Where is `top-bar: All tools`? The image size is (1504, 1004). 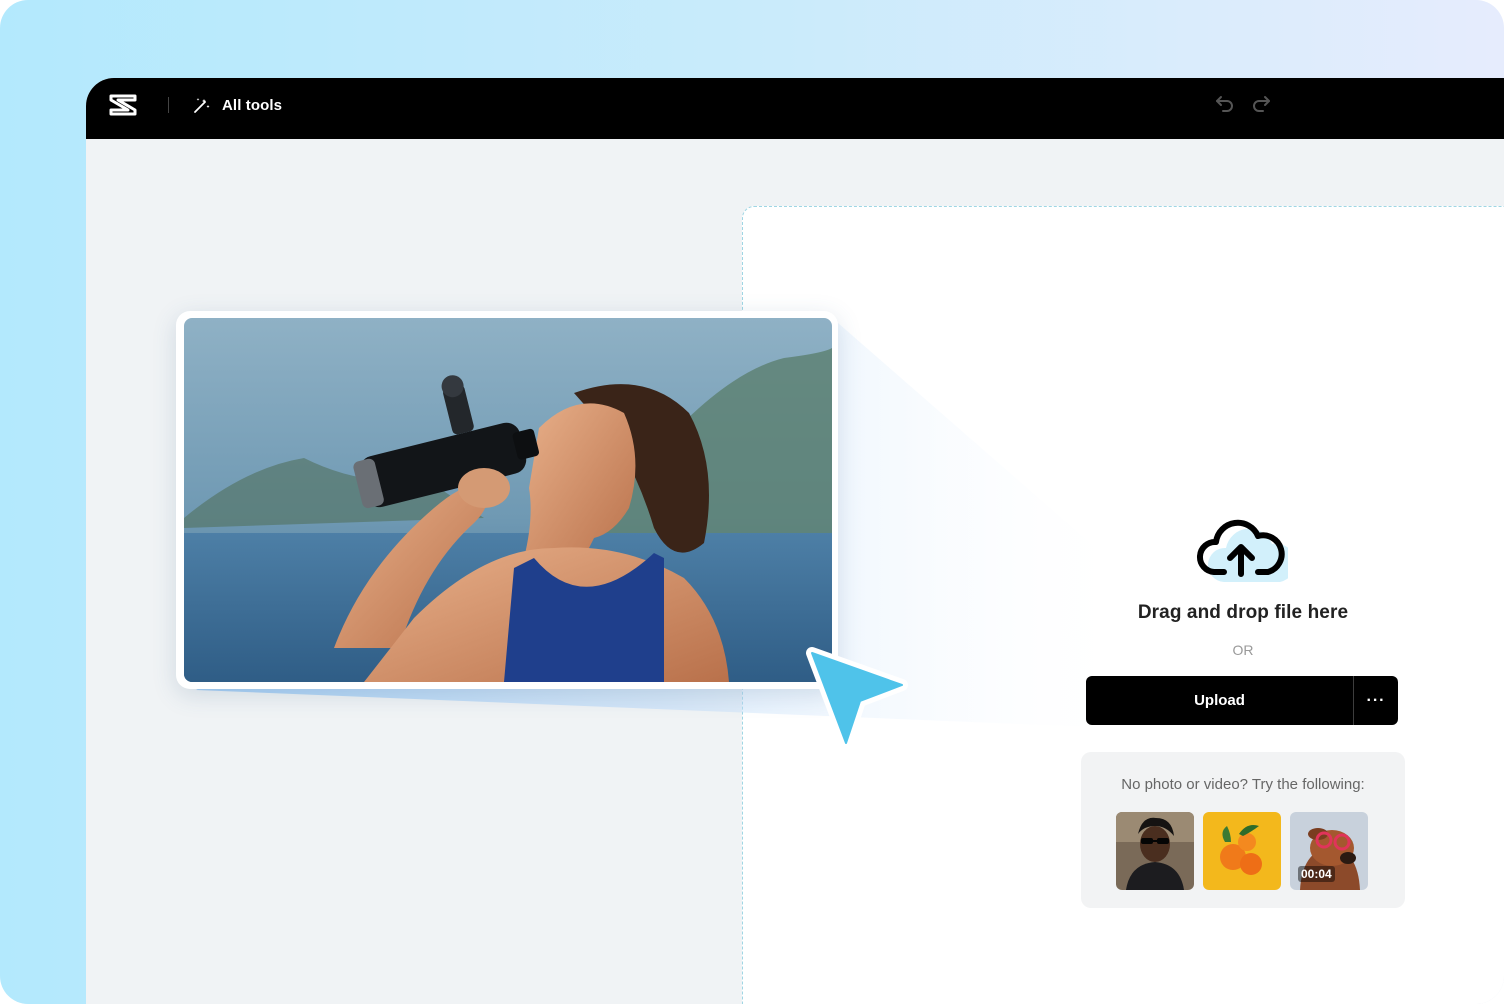 top-bar: All tools is located at coordinates (795, 108).